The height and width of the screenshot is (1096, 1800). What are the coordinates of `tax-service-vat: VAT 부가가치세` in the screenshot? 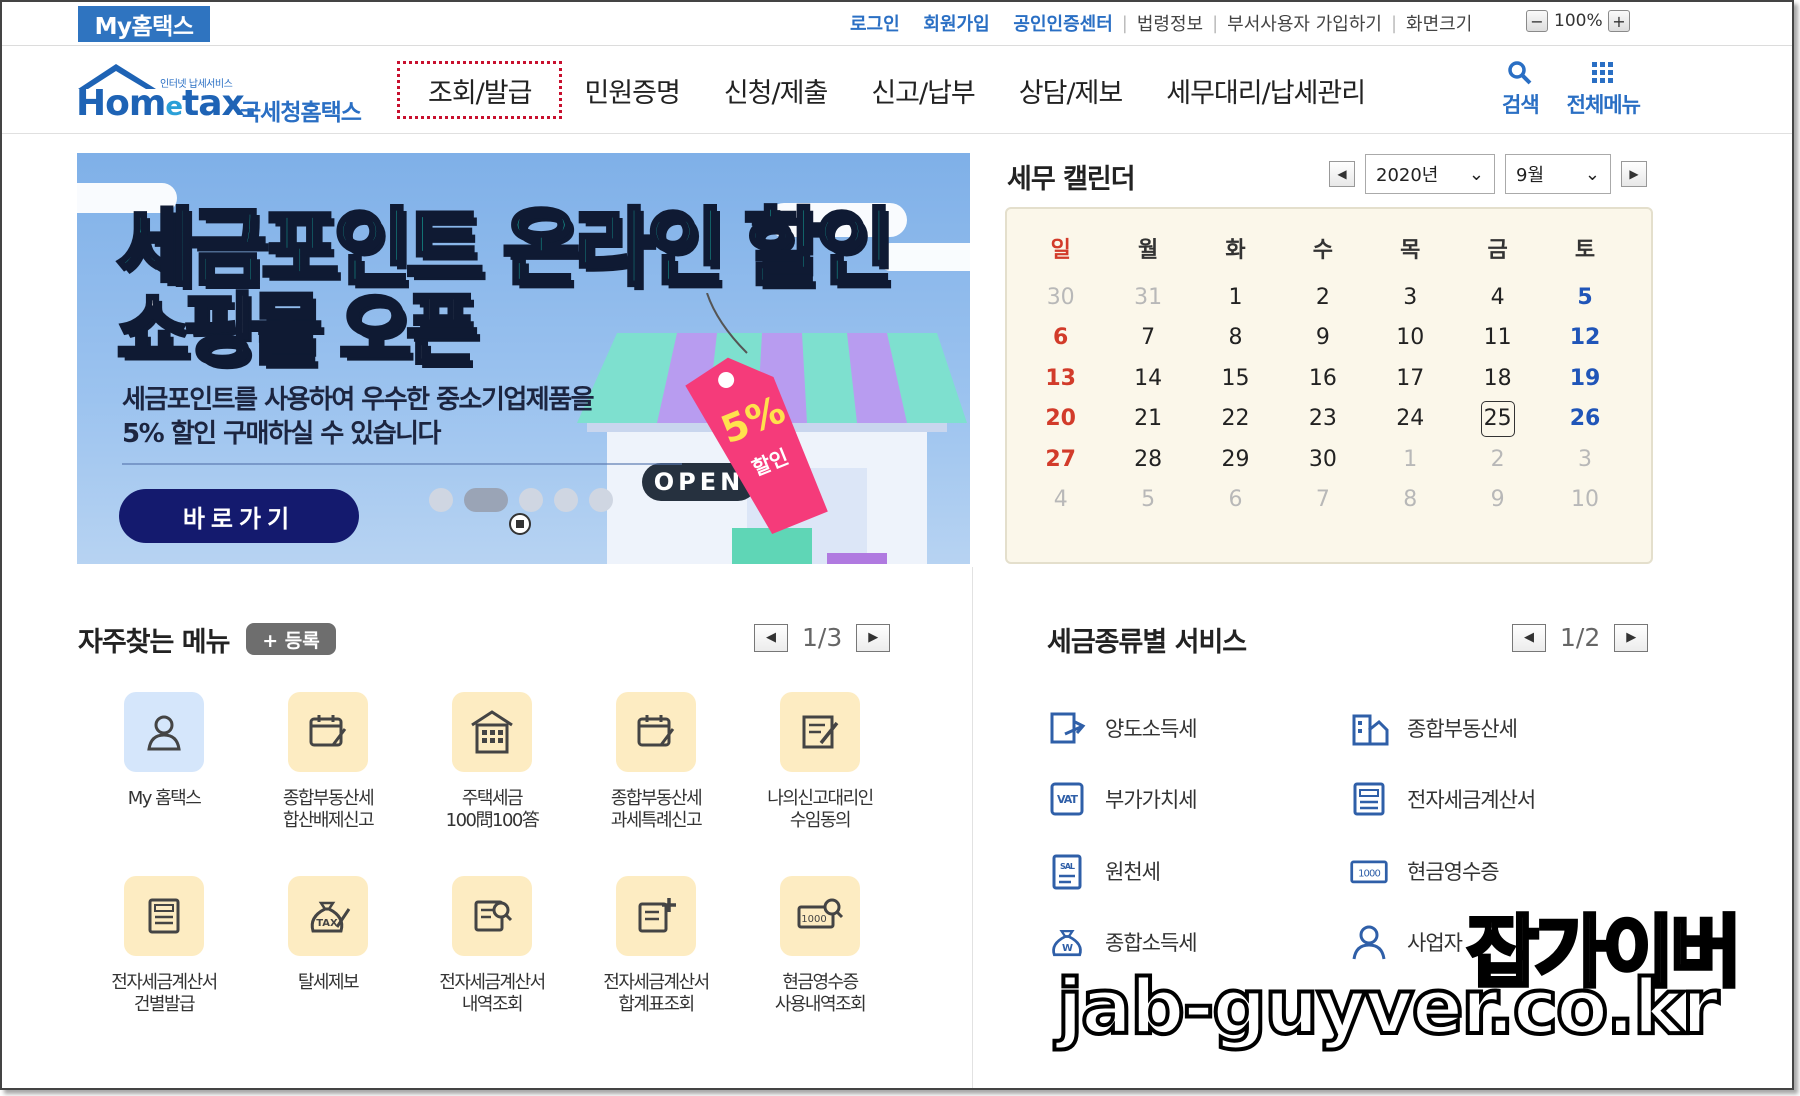 It's located at (1198, 800).